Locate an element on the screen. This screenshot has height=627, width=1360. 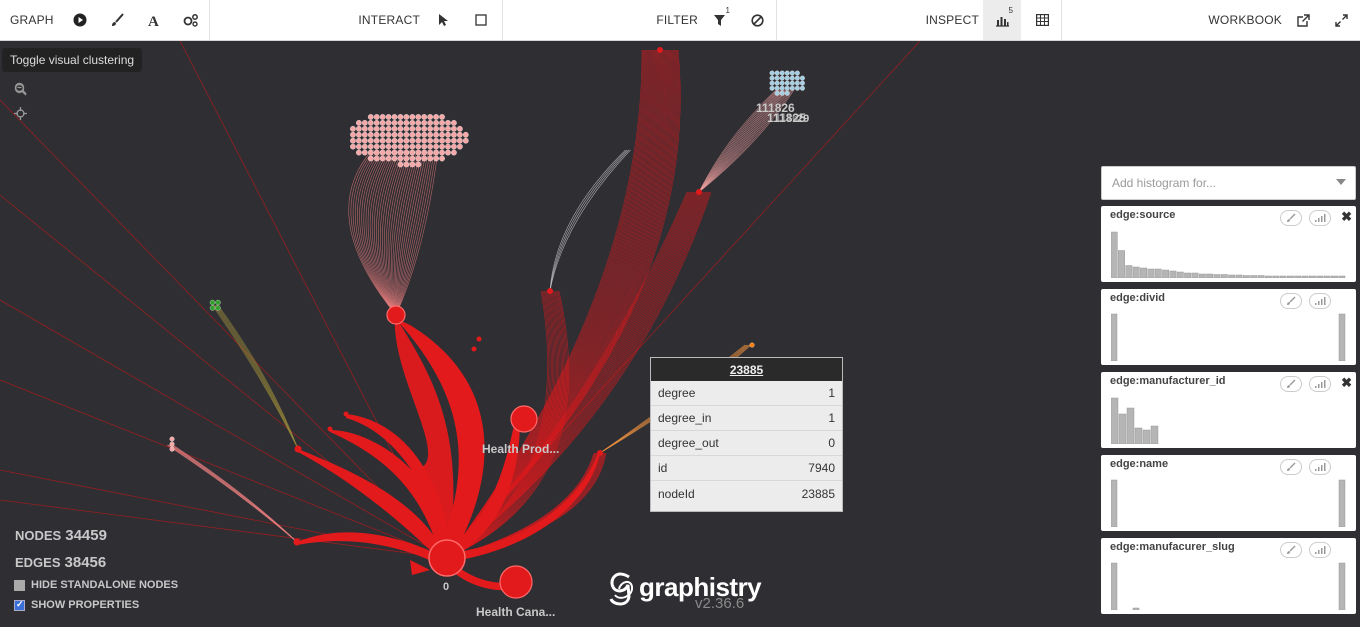
play-layout-button is located at coordinates (80, 20).